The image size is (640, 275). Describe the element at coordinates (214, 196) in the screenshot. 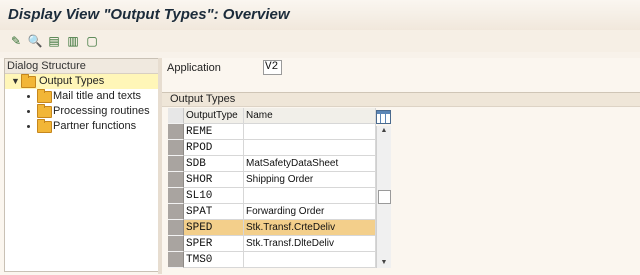

I see `cell-output-type: SL10` at that location.